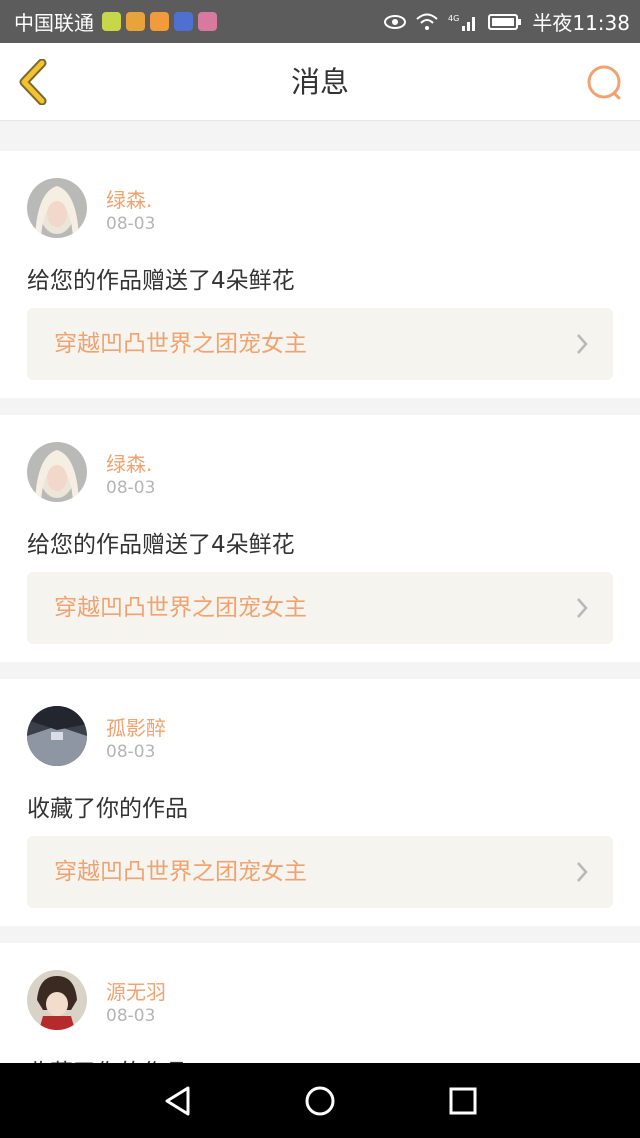 The height and width of the screenshot is (1138, 640). What do you see at coordinates (427, 21) in the screenshot?
I see `wifi-icon` at bounding box center [427, 21].